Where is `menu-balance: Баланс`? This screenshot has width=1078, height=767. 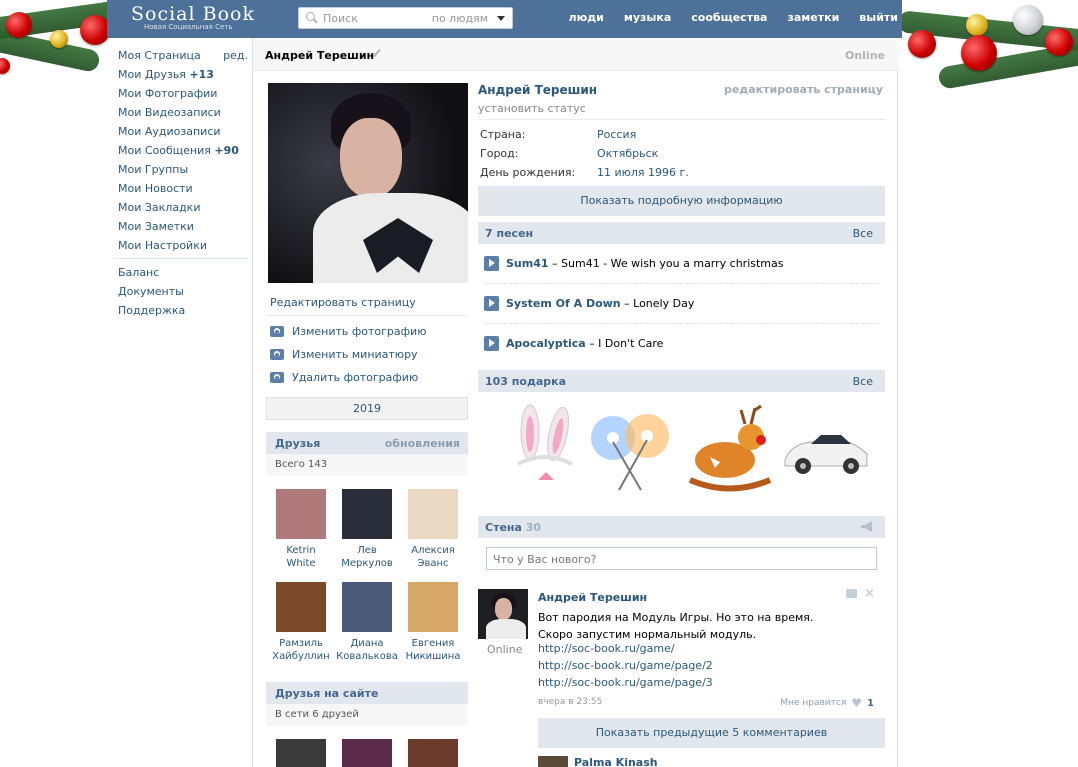 menu-balance: Баланс is located at coordinates (180, 272).